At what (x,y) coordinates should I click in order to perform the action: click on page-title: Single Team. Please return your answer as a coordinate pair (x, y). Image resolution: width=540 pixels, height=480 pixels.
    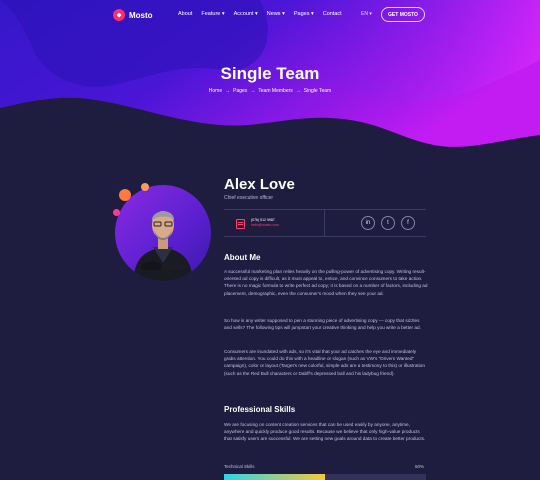
    Looking at the image, I should click on (270, 73).